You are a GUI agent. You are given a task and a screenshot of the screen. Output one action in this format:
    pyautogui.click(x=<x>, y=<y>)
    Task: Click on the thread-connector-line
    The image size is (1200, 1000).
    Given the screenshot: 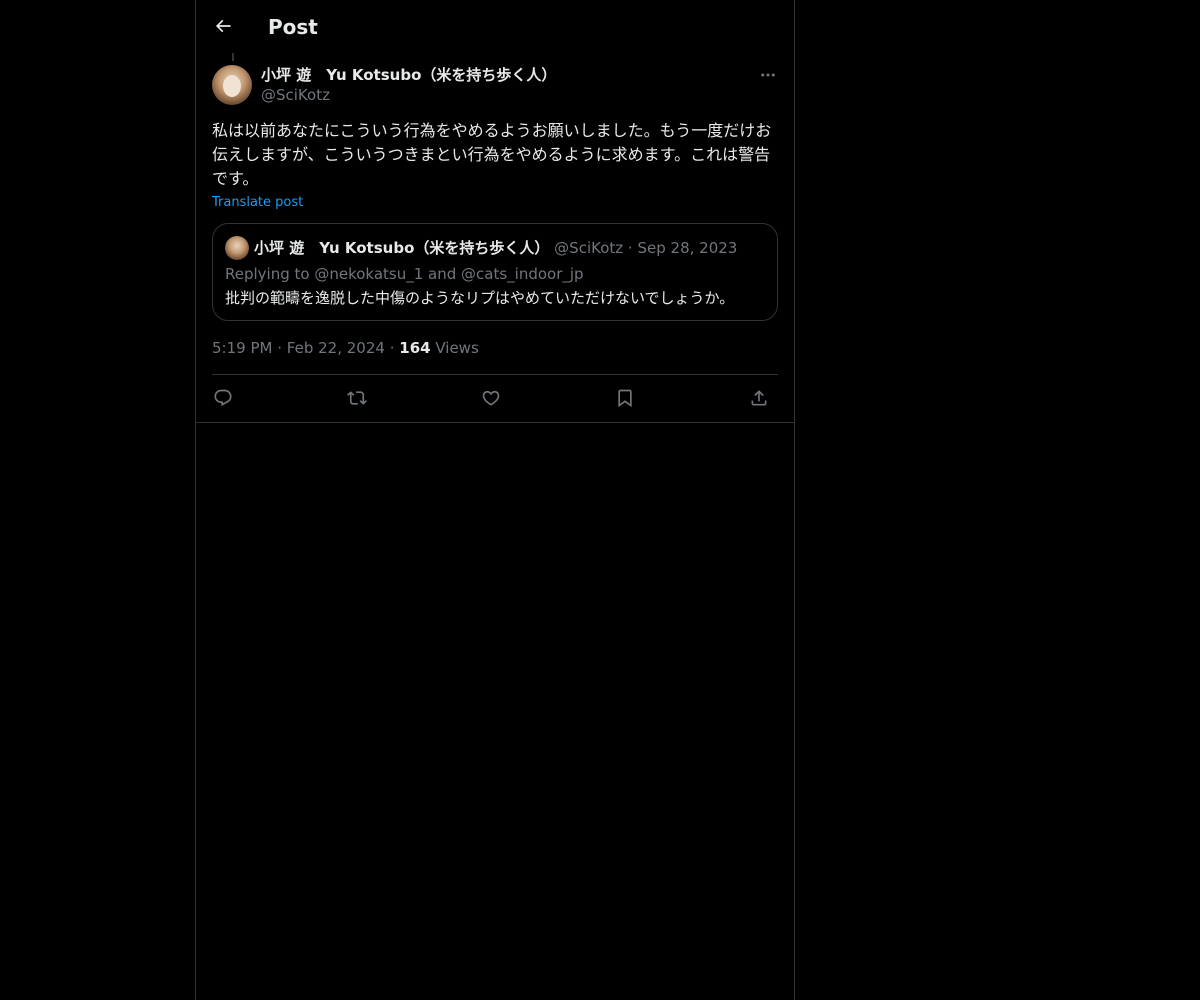 What is the action you would take?
    pyautogui.click(x=233, y=57)
    